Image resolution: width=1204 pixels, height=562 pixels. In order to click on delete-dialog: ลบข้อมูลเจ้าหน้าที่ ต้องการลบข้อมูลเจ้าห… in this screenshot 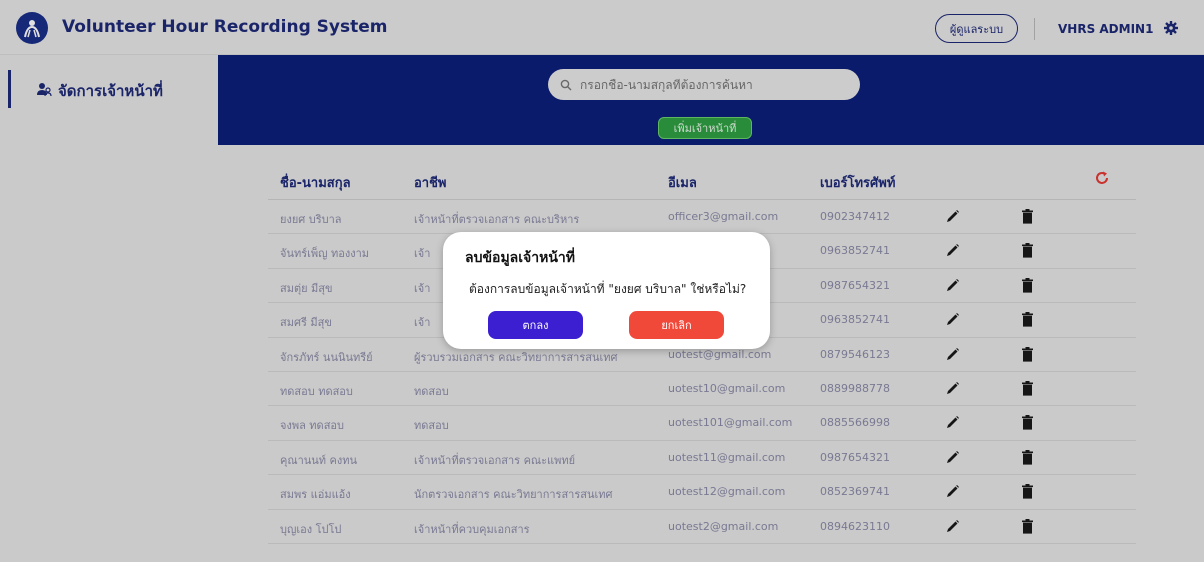, I will do `click(606, 290)`.